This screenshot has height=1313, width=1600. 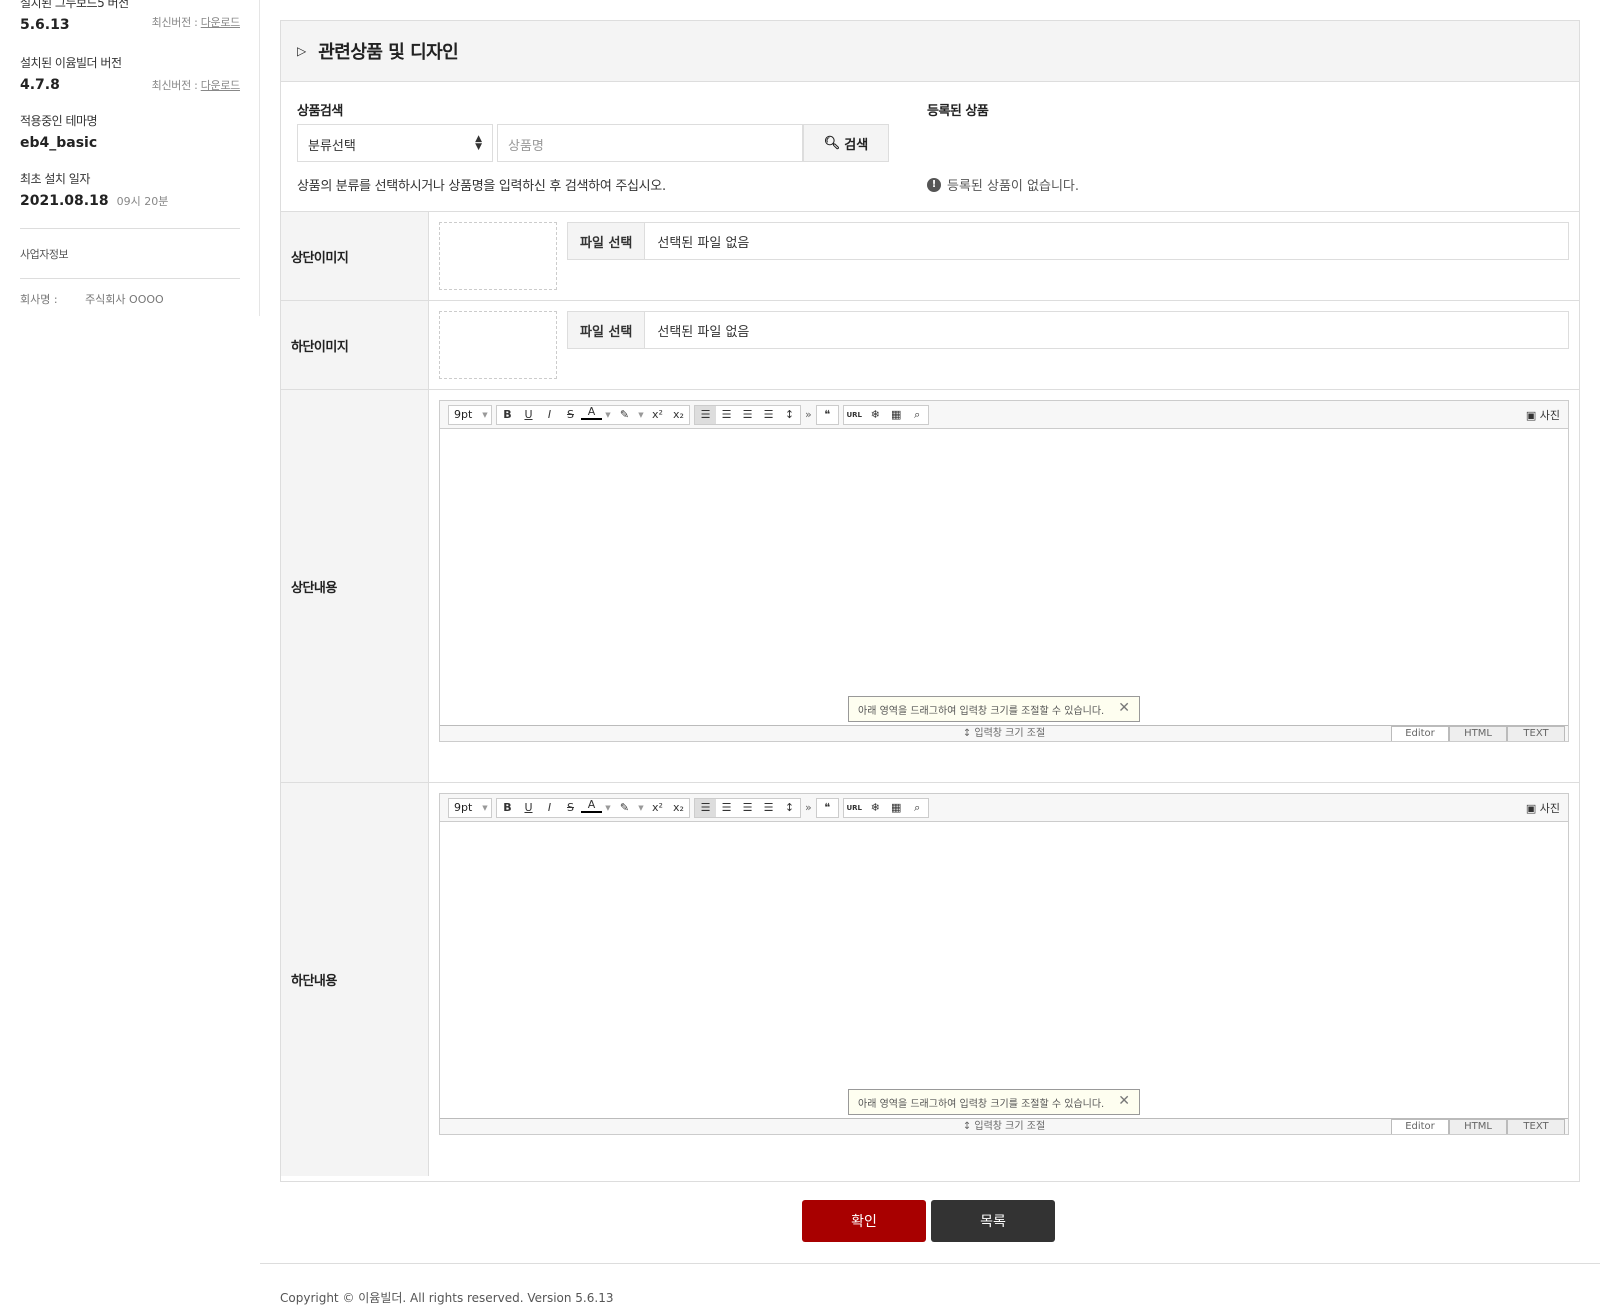 What do you see at coordinates (832, 143) in the screenshot?
I see `search-icon: 🔍︎` at bounding box center [832, 143].